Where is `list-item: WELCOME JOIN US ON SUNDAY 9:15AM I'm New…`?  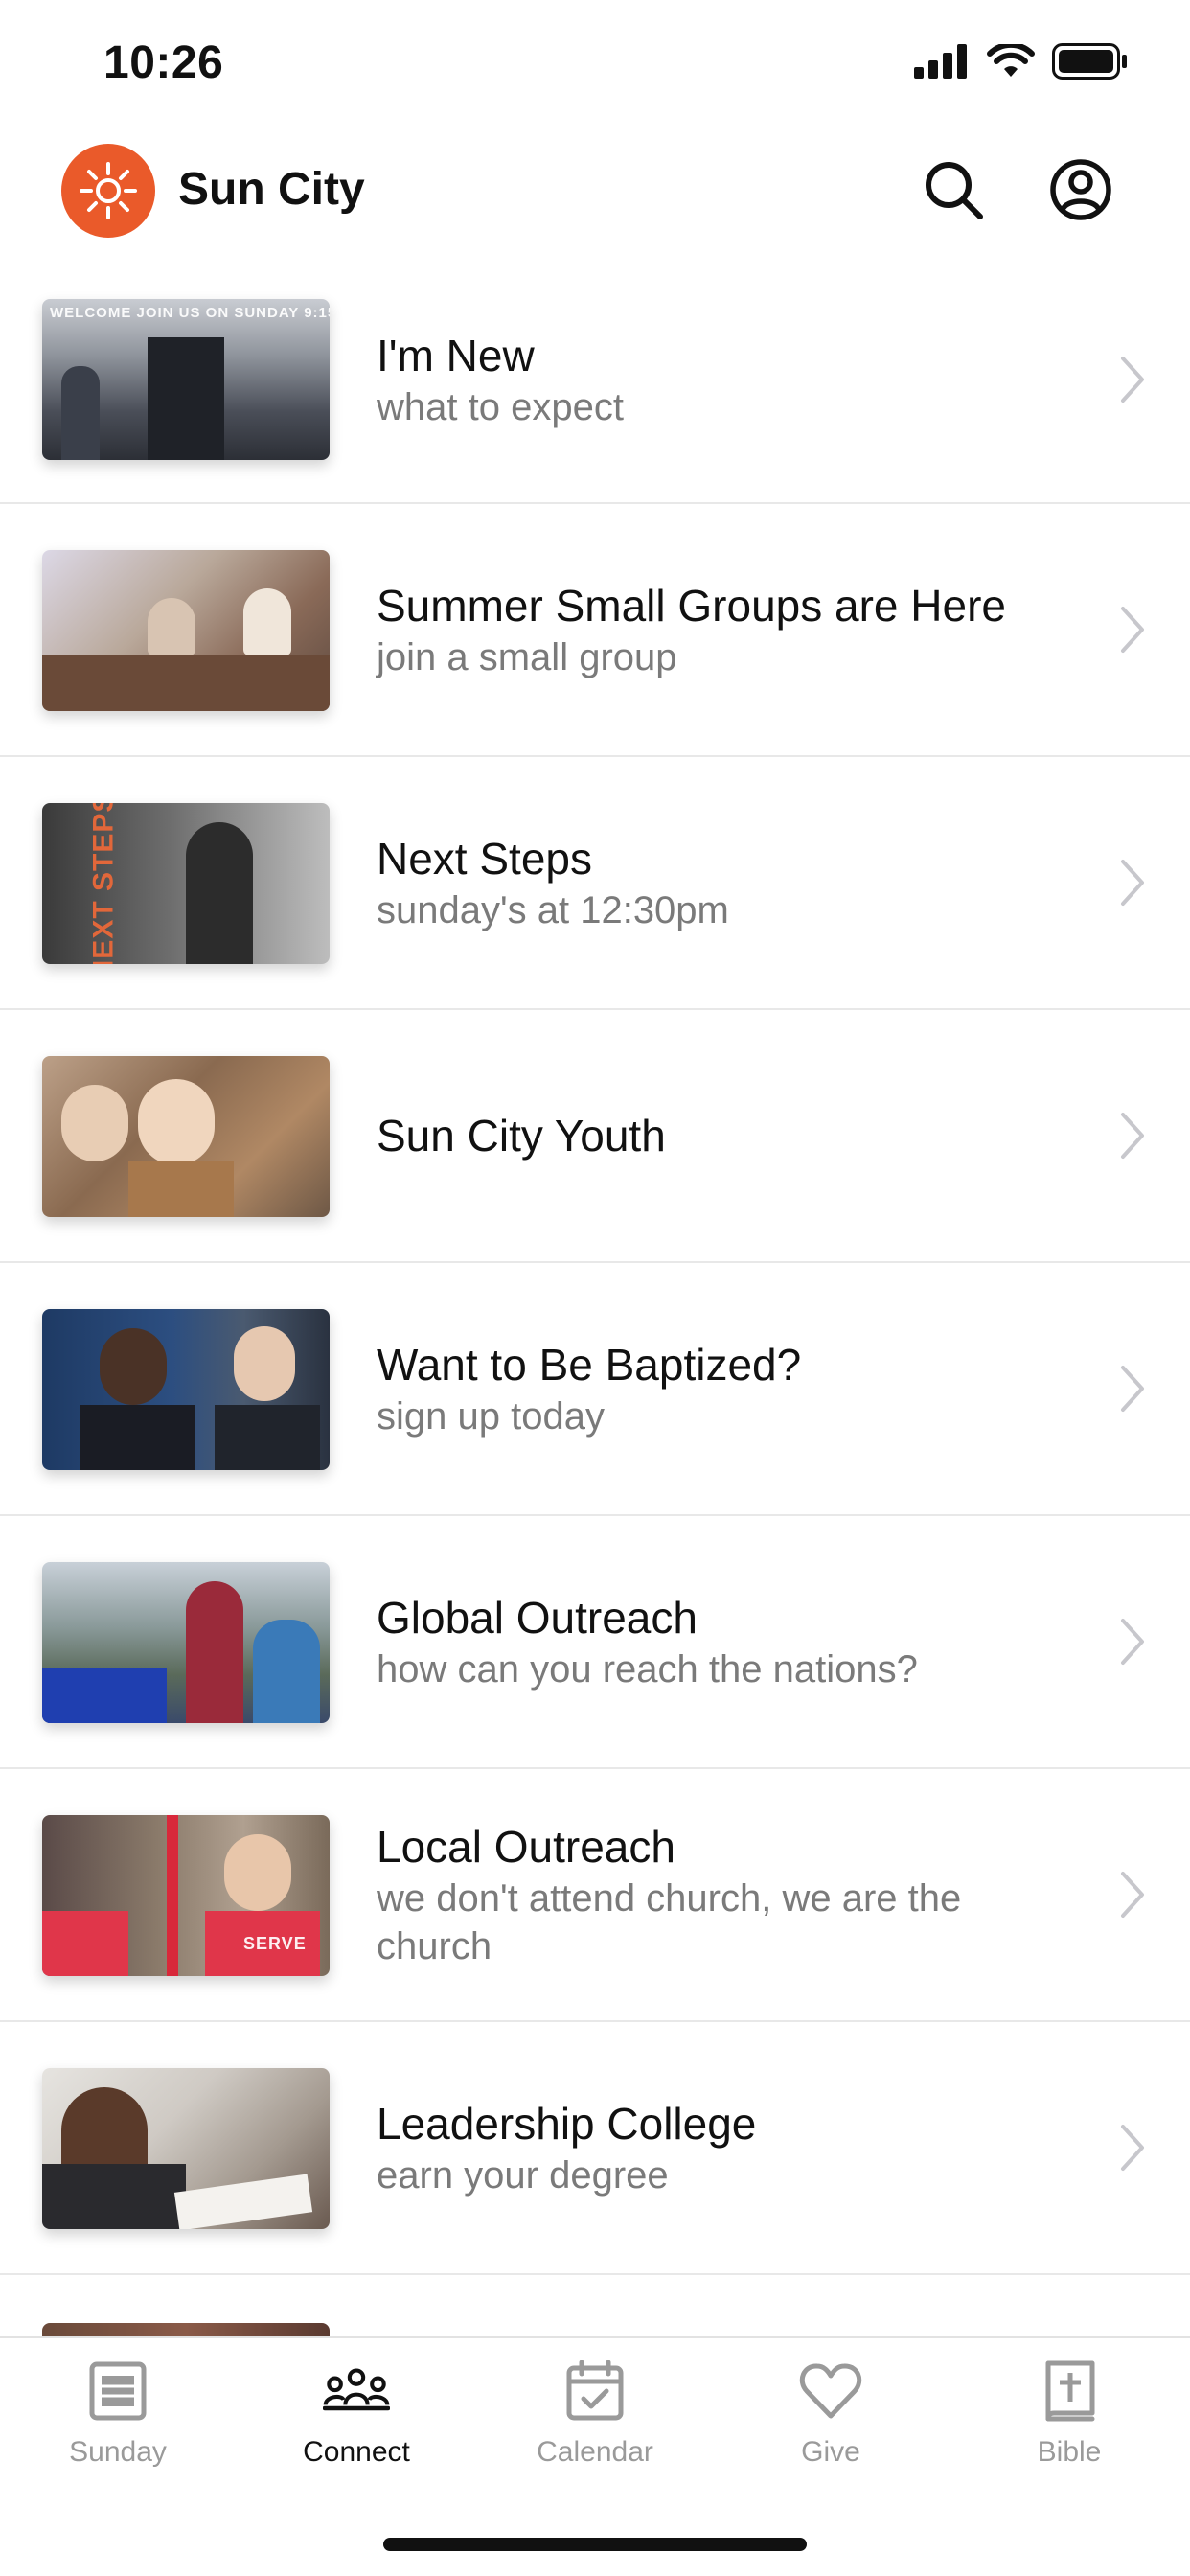 list-item: WELCOME JOIN US ON SUNDAY 9:15AM I'm New… is located at coordinates (595, 391).